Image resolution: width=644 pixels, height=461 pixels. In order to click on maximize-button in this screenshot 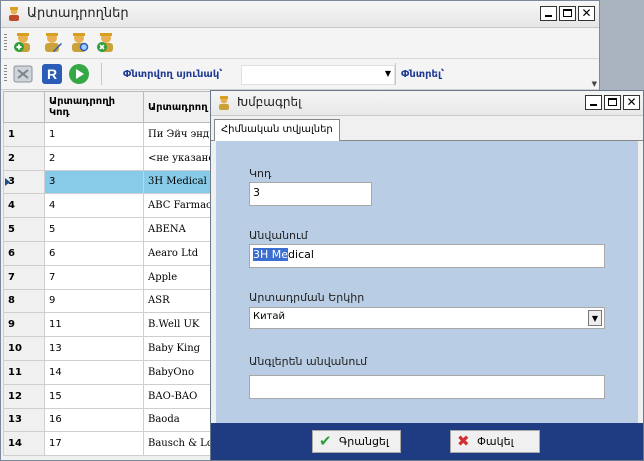, I will do `click(567, 13)`.